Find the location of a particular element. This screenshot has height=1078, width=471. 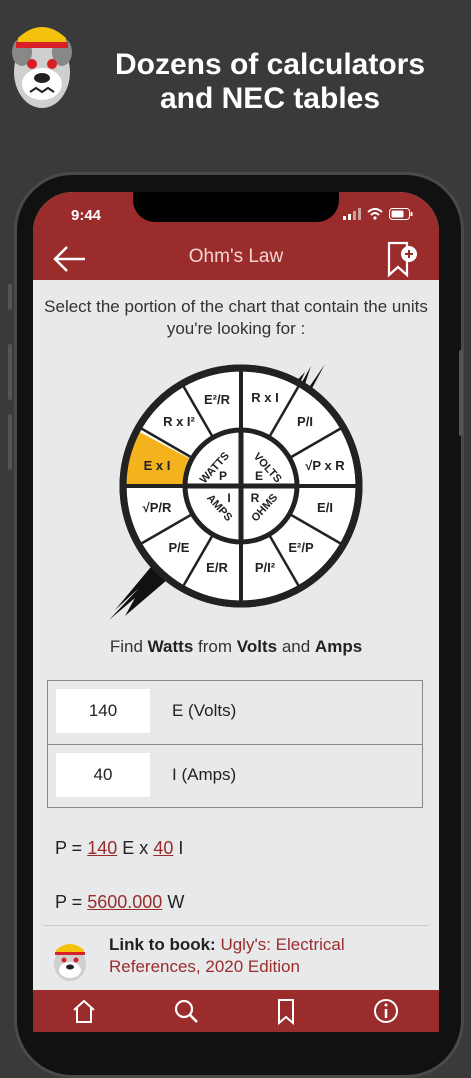

mascot-logo is located at coordinates (42, 62).